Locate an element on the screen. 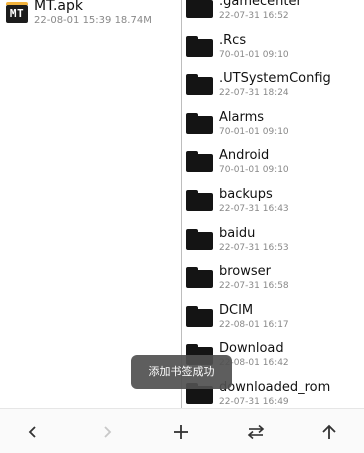 This screenshot has width=364, height=453. folder-item: browser 22-07-31 16:58 is located at coordinates (273, 277).